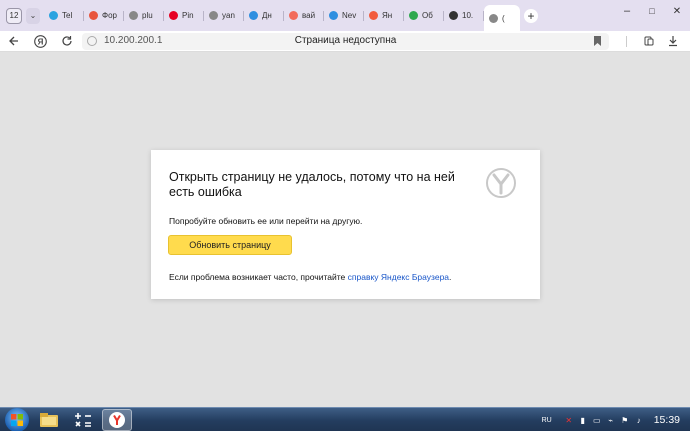  I want to click on tab-9: Об, so click(424, 16).